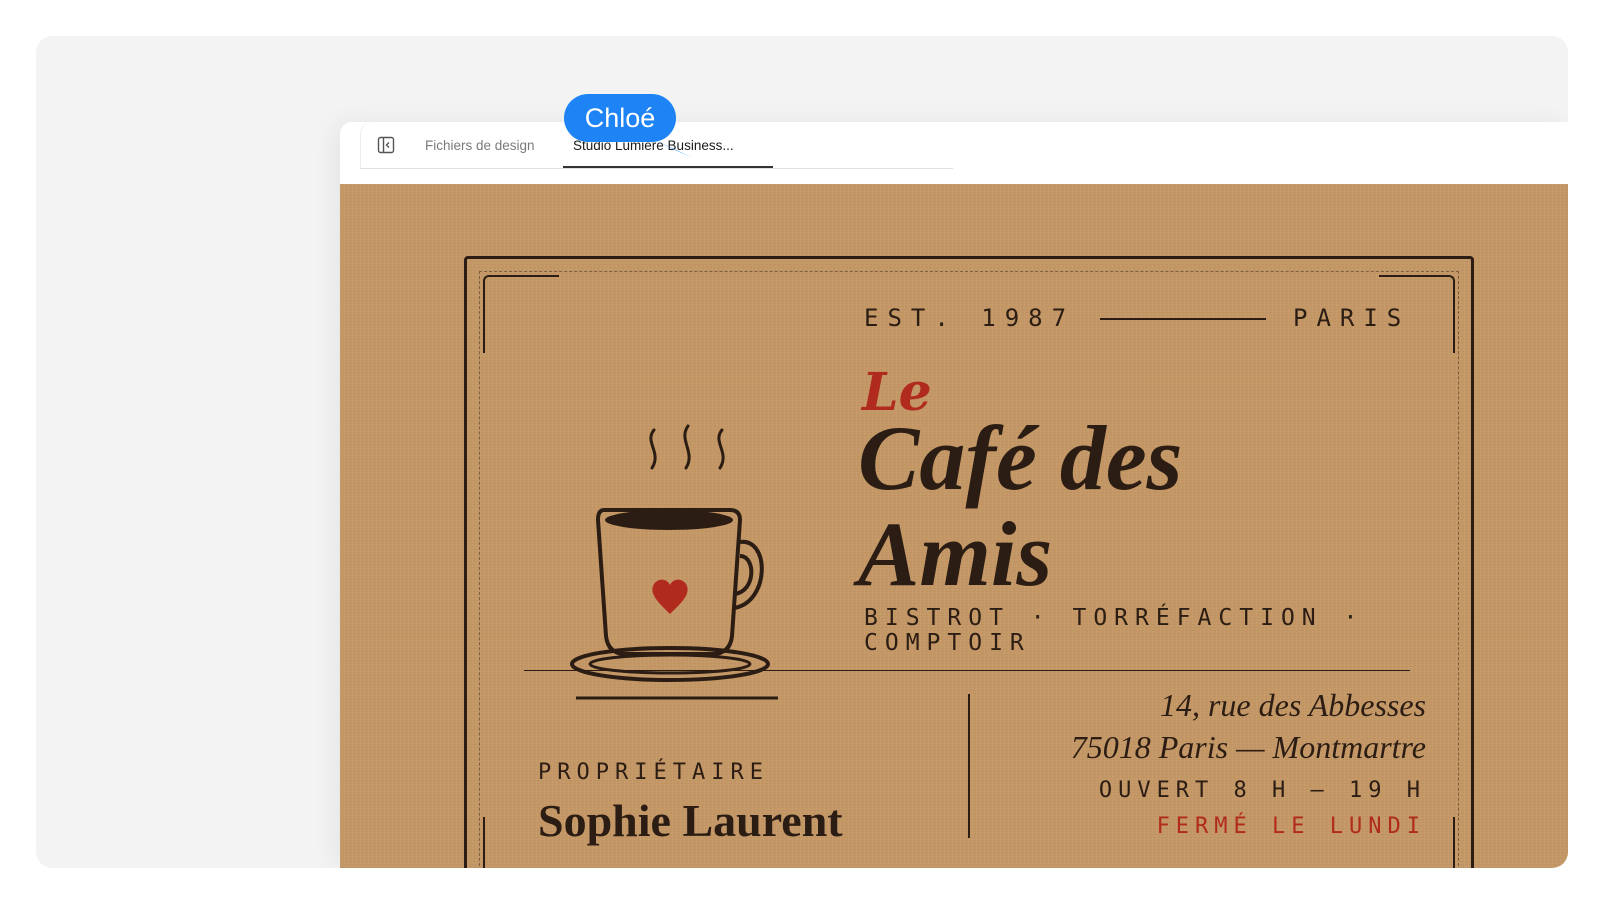 The height and width of the screenshot is (900, 1600). I want to click on heart-icon, so click(670, 596).